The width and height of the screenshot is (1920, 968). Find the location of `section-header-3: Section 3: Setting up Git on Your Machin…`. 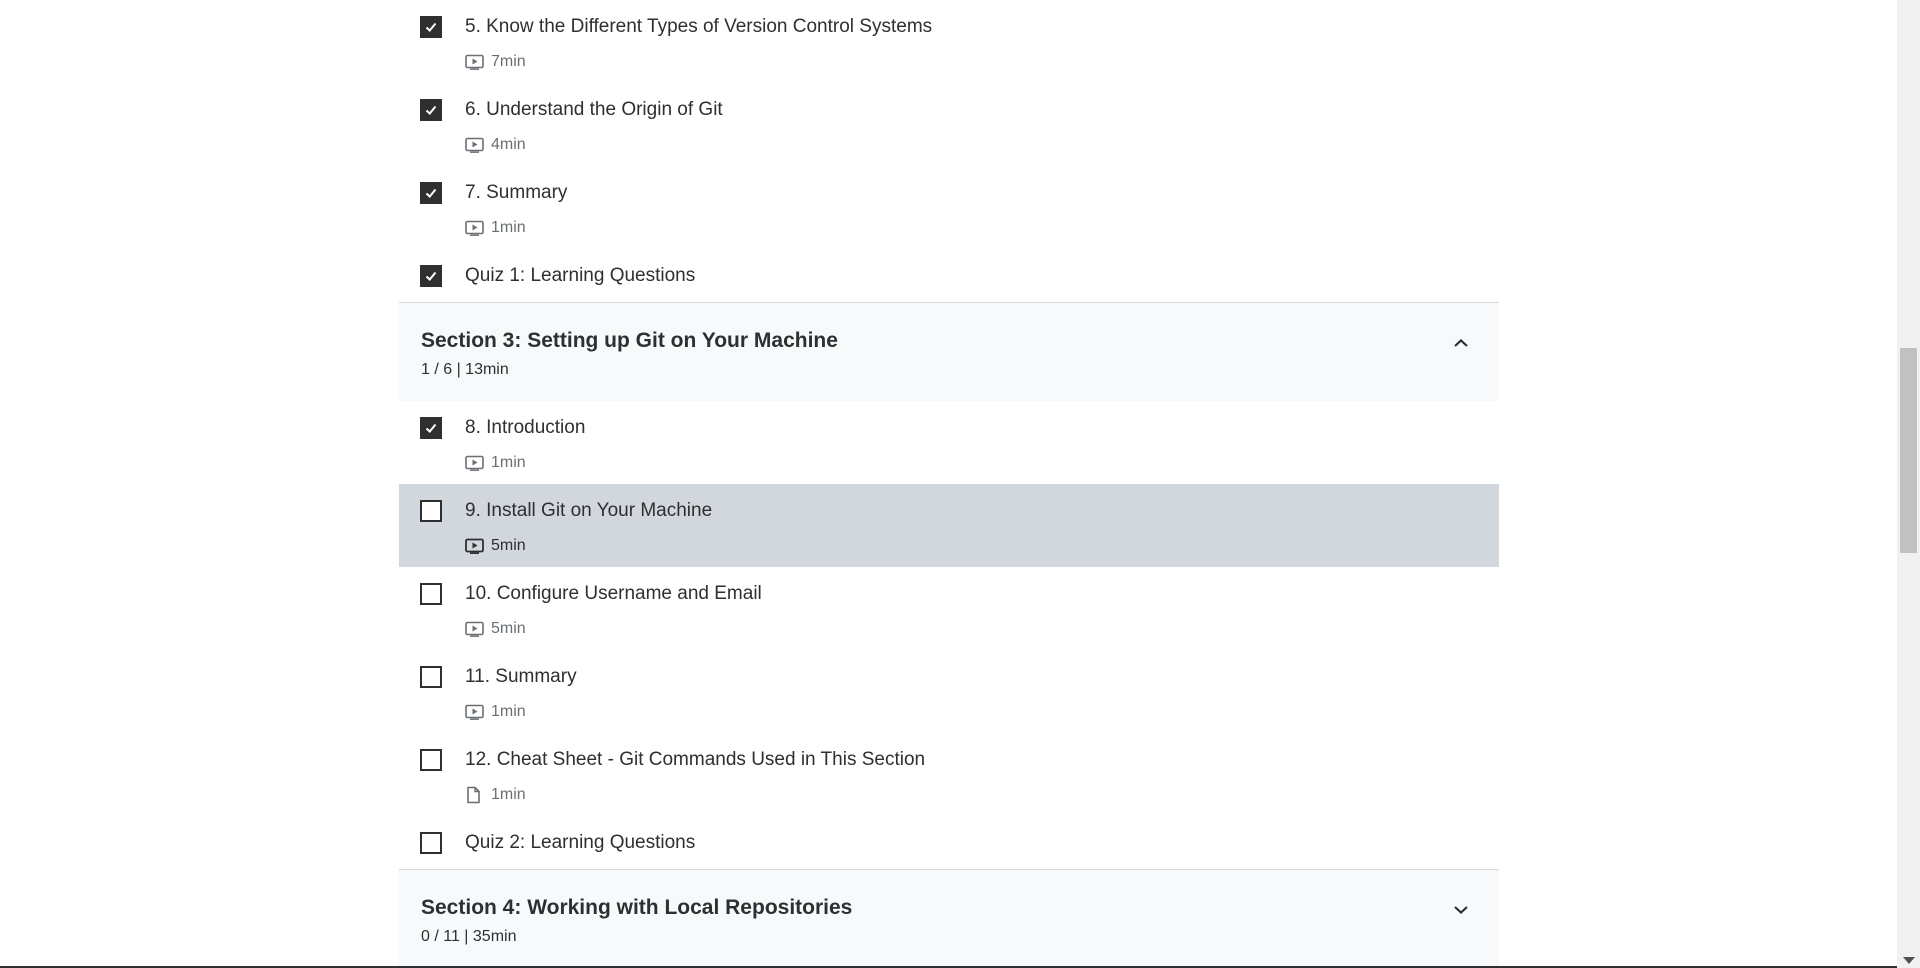

section-header-3: Section 3: Setting up Git on Your Machin… is located at coordinates (949, 351).